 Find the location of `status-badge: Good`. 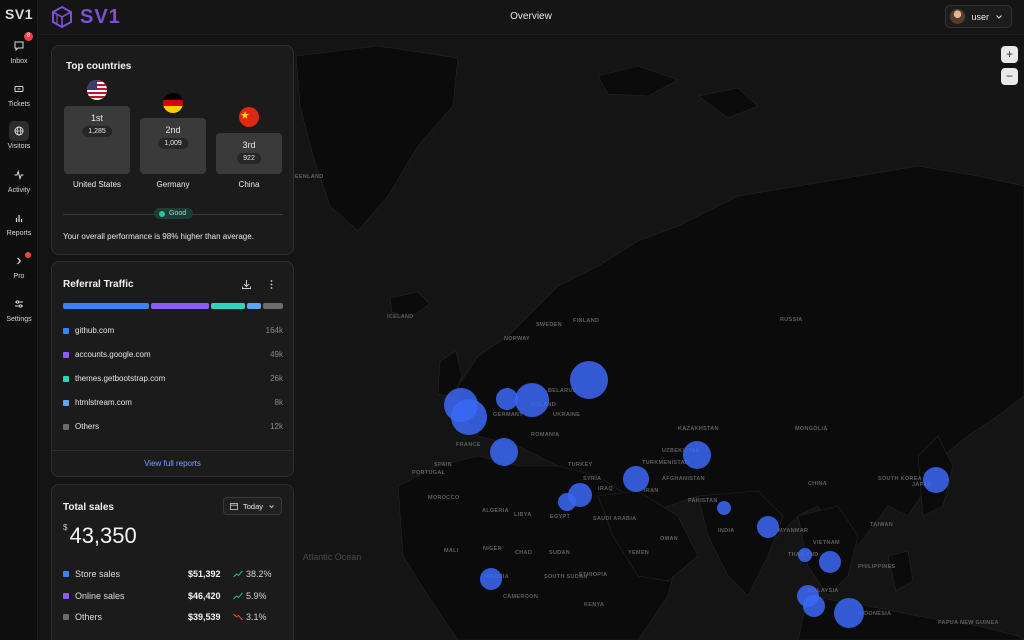

status-badge: Good is located at coordinates (174, 213).